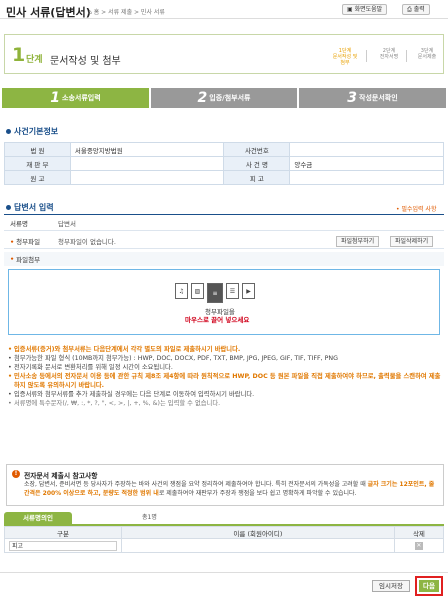 The height and width of the screenshot is (600, 448). Describe the element at coordinates (67, 223) in the screenshot. I see `doc-name-value: 답변서` at that location.